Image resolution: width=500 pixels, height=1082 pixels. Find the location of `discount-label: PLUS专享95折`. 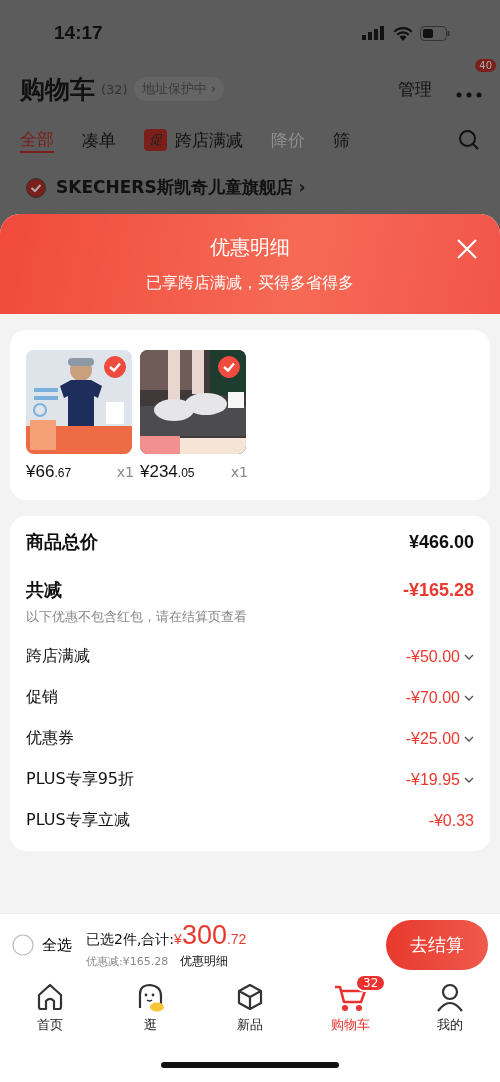

discount-label: PLUS专享95折 is located at coordinates (80, 779).